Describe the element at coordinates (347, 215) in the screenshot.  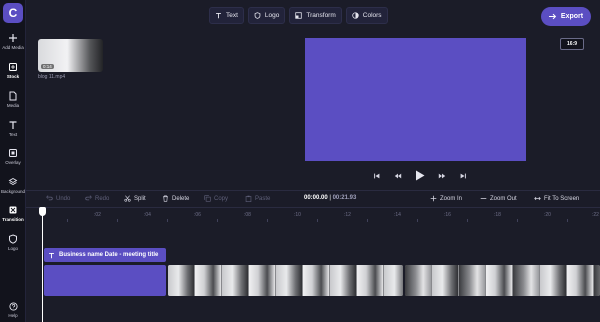
I see `tick-label: :12` at that location.